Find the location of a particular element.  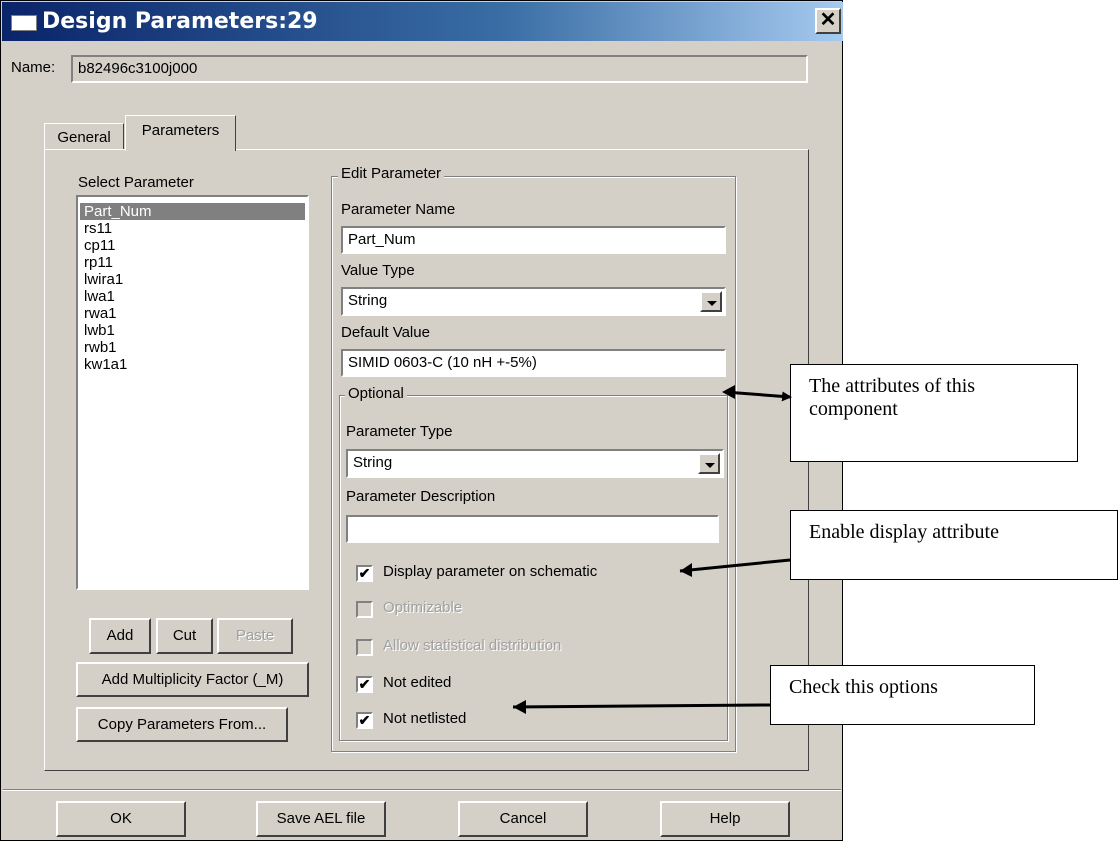

arrow-check is located at coordinates (641, 706).